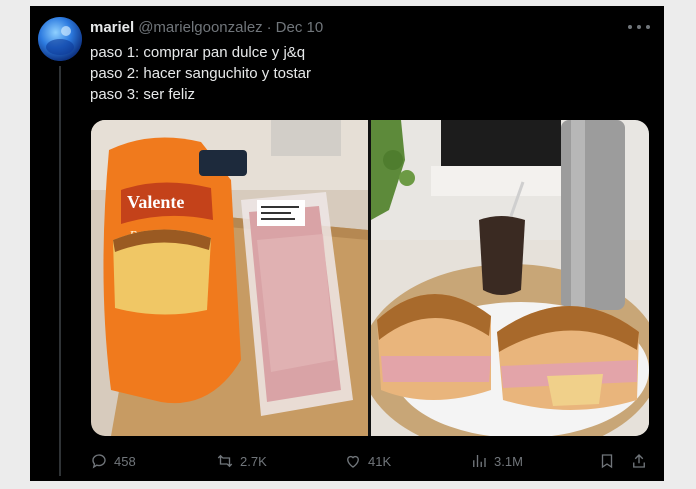  I want to click on like-button: 41K, so click(367, 461).